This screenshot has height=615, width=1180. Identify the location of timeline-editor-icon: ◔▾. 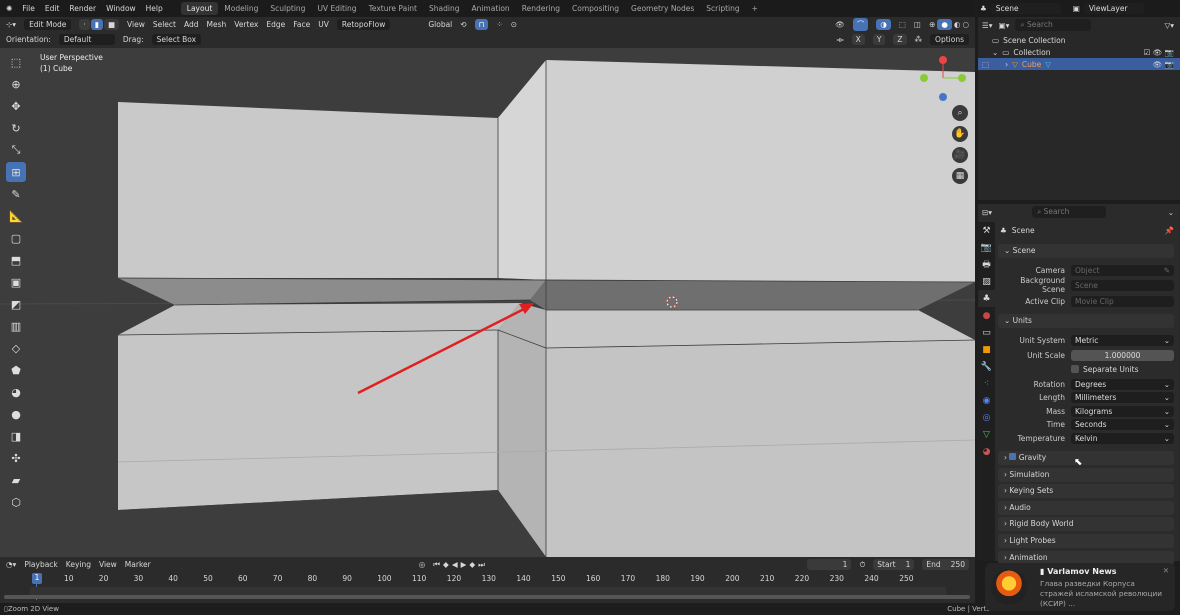
(11, 564).